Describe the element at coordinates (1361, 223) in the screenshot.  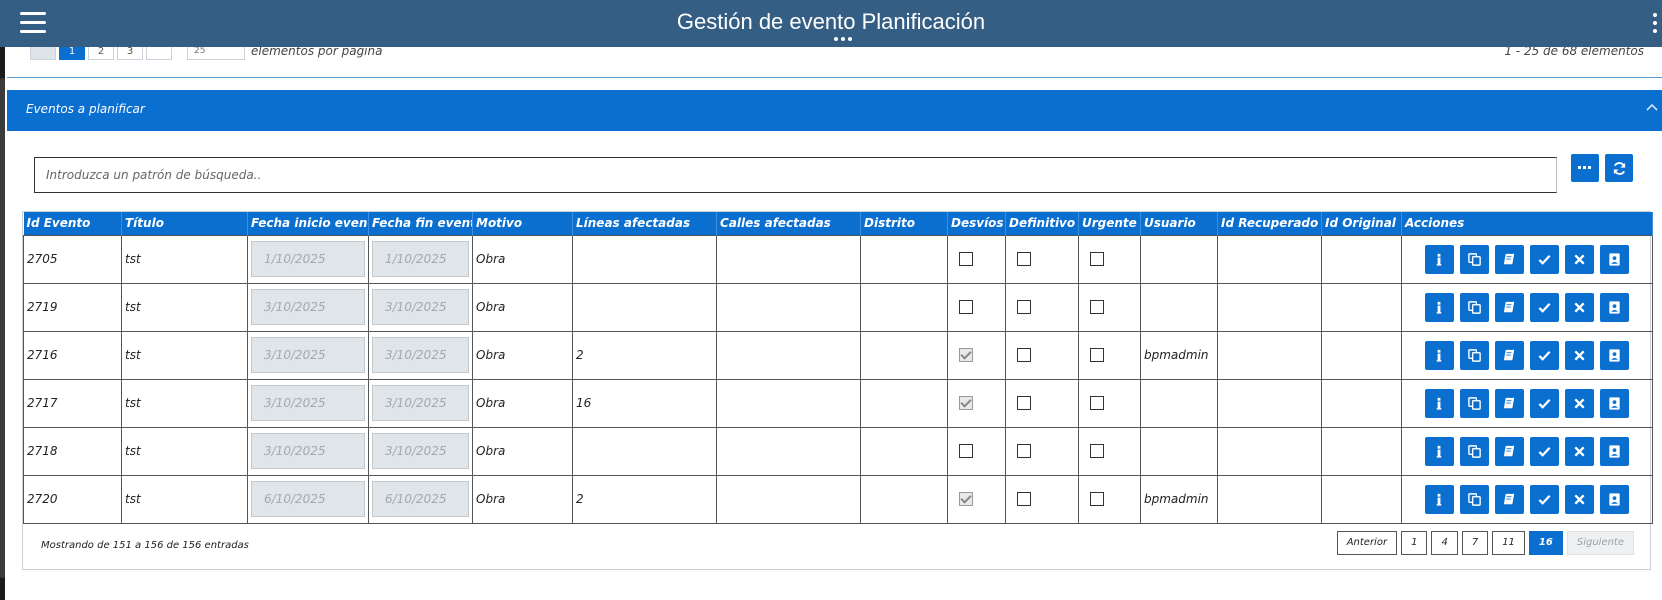
I see `column-header: Id Original` at that location.